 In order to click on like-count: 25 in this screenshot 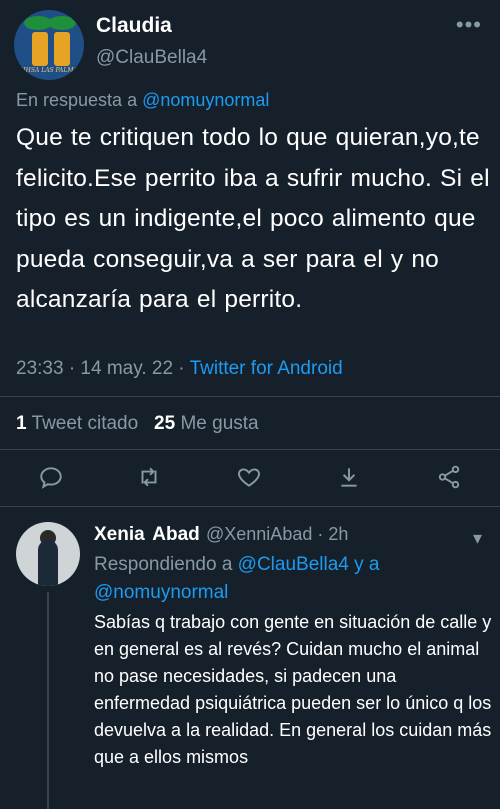, I will do `click(165, 423)`.